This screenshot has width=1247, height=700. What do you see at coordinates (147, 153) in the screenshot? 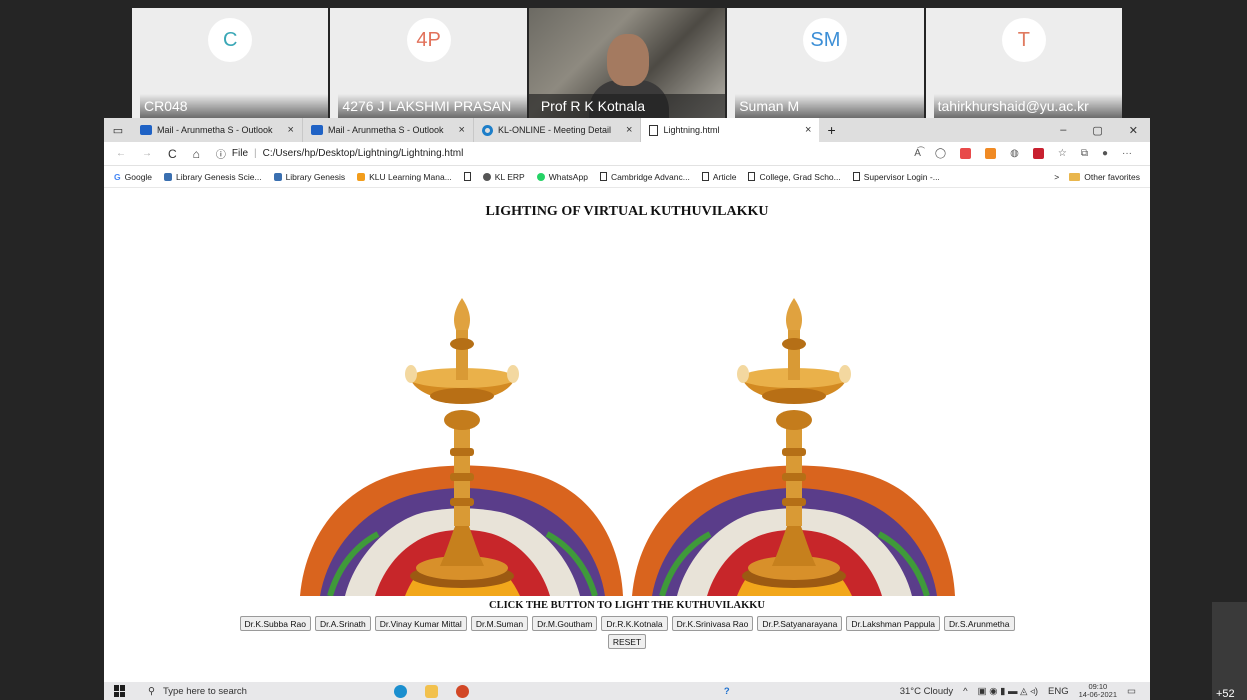
I see `forward-button: →` at bounding box center [147, 153].